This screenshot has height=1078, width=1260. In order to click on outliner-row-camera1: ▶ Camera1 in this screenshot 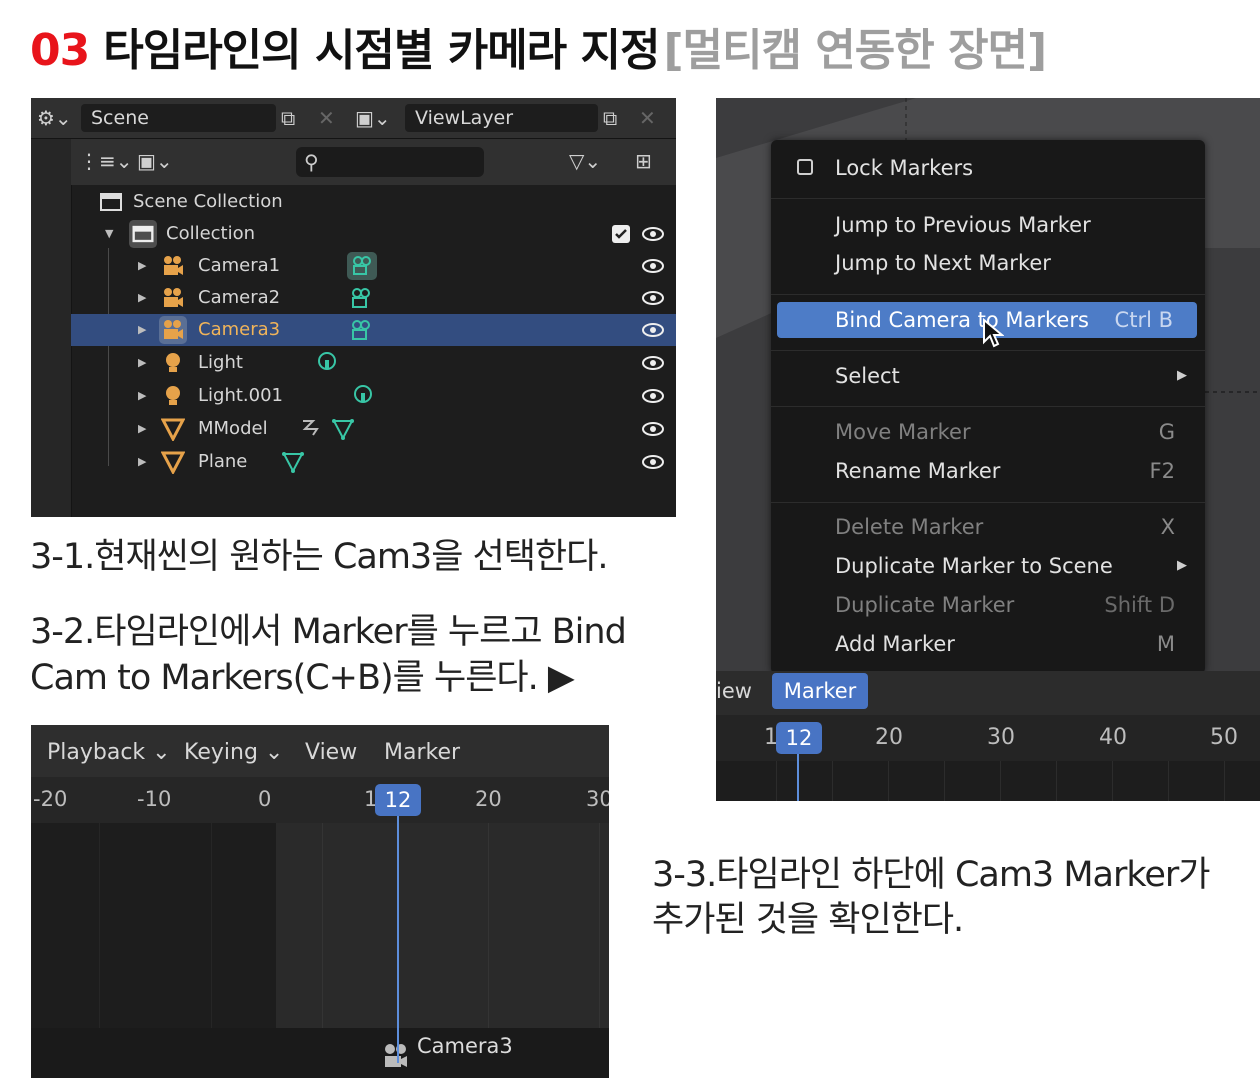, I will do `click(373, 266)`.